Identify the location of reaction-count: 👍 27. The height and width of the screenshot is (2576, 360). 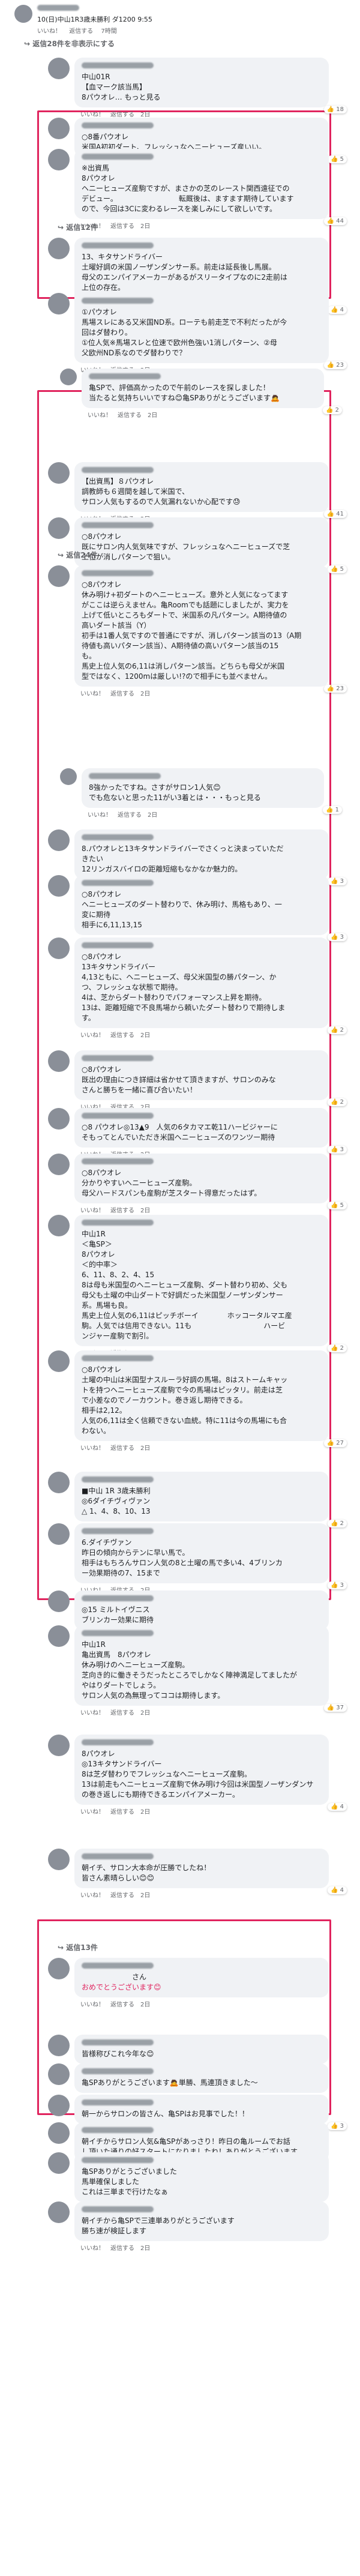
(335, 1443).